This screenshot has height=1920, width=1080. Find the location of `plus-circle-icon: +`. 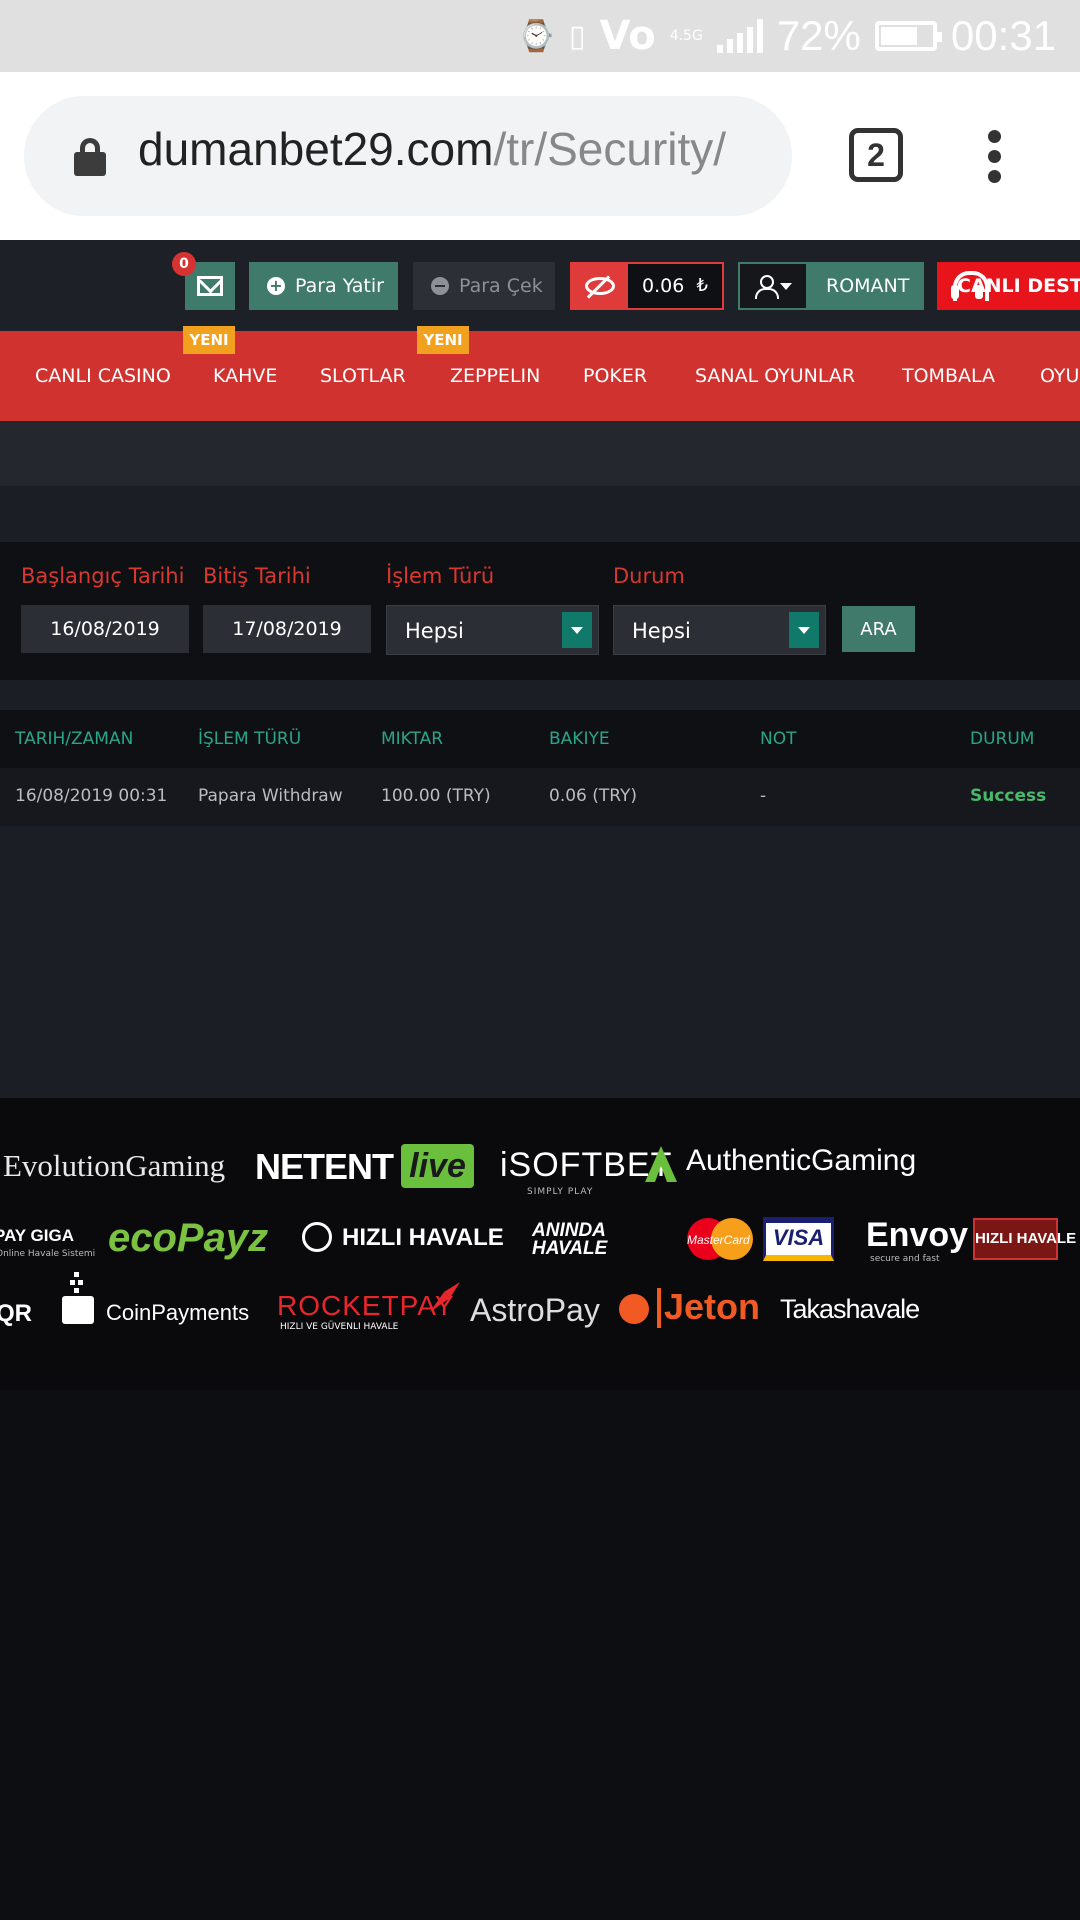

plus-circle-icon: + is located at coordinates (276, 286).